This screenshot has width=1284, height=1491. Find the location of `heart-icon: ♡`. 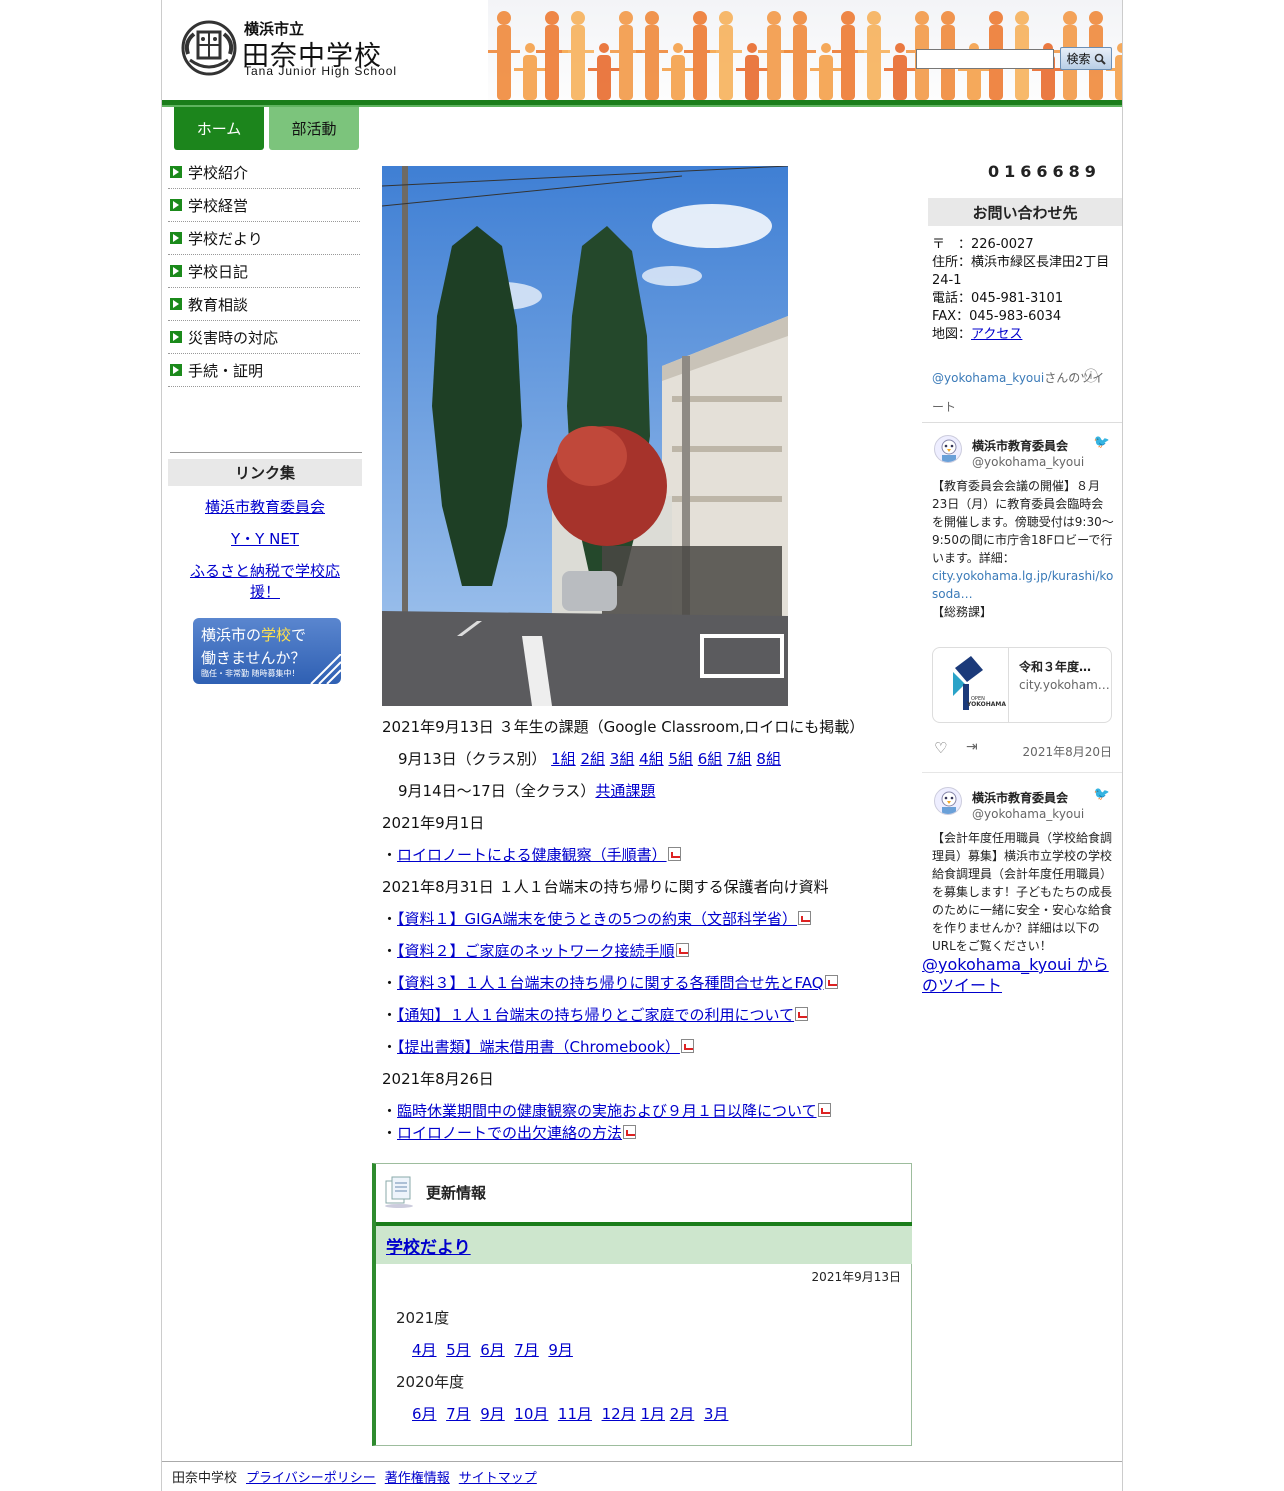

heart-icon: ♡ is located at coordinates (940, 748).